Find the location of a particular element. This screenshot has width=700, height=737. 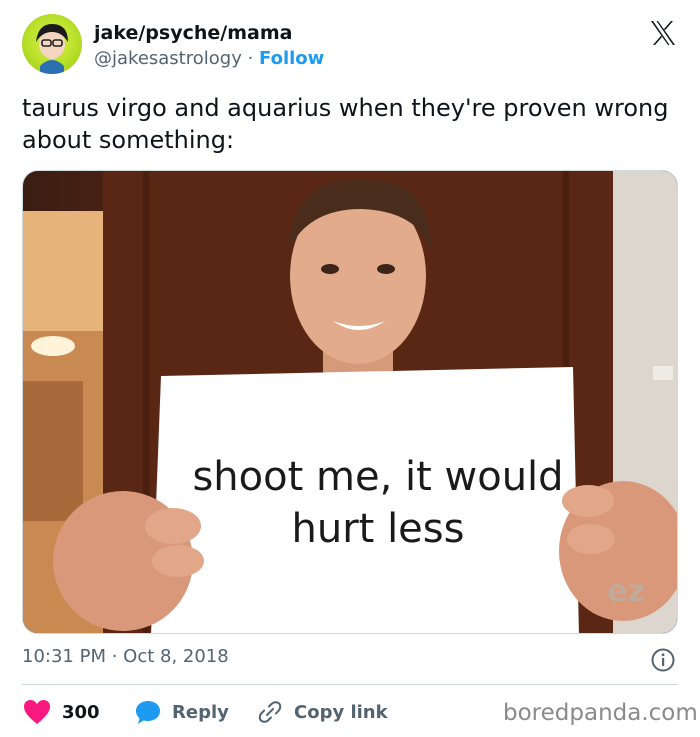

watermark-text: ez is located at coordinates (626, 591).